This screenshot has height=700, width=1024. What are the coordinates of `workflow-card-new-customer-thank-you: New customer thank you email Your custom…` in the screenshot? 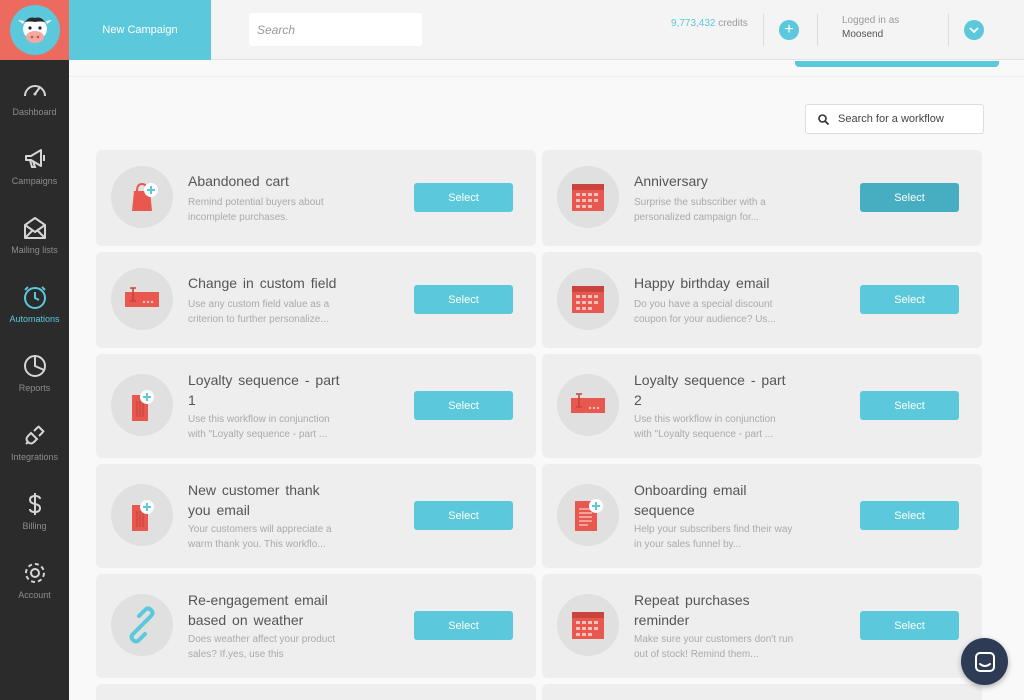 It's located at (316, 516).